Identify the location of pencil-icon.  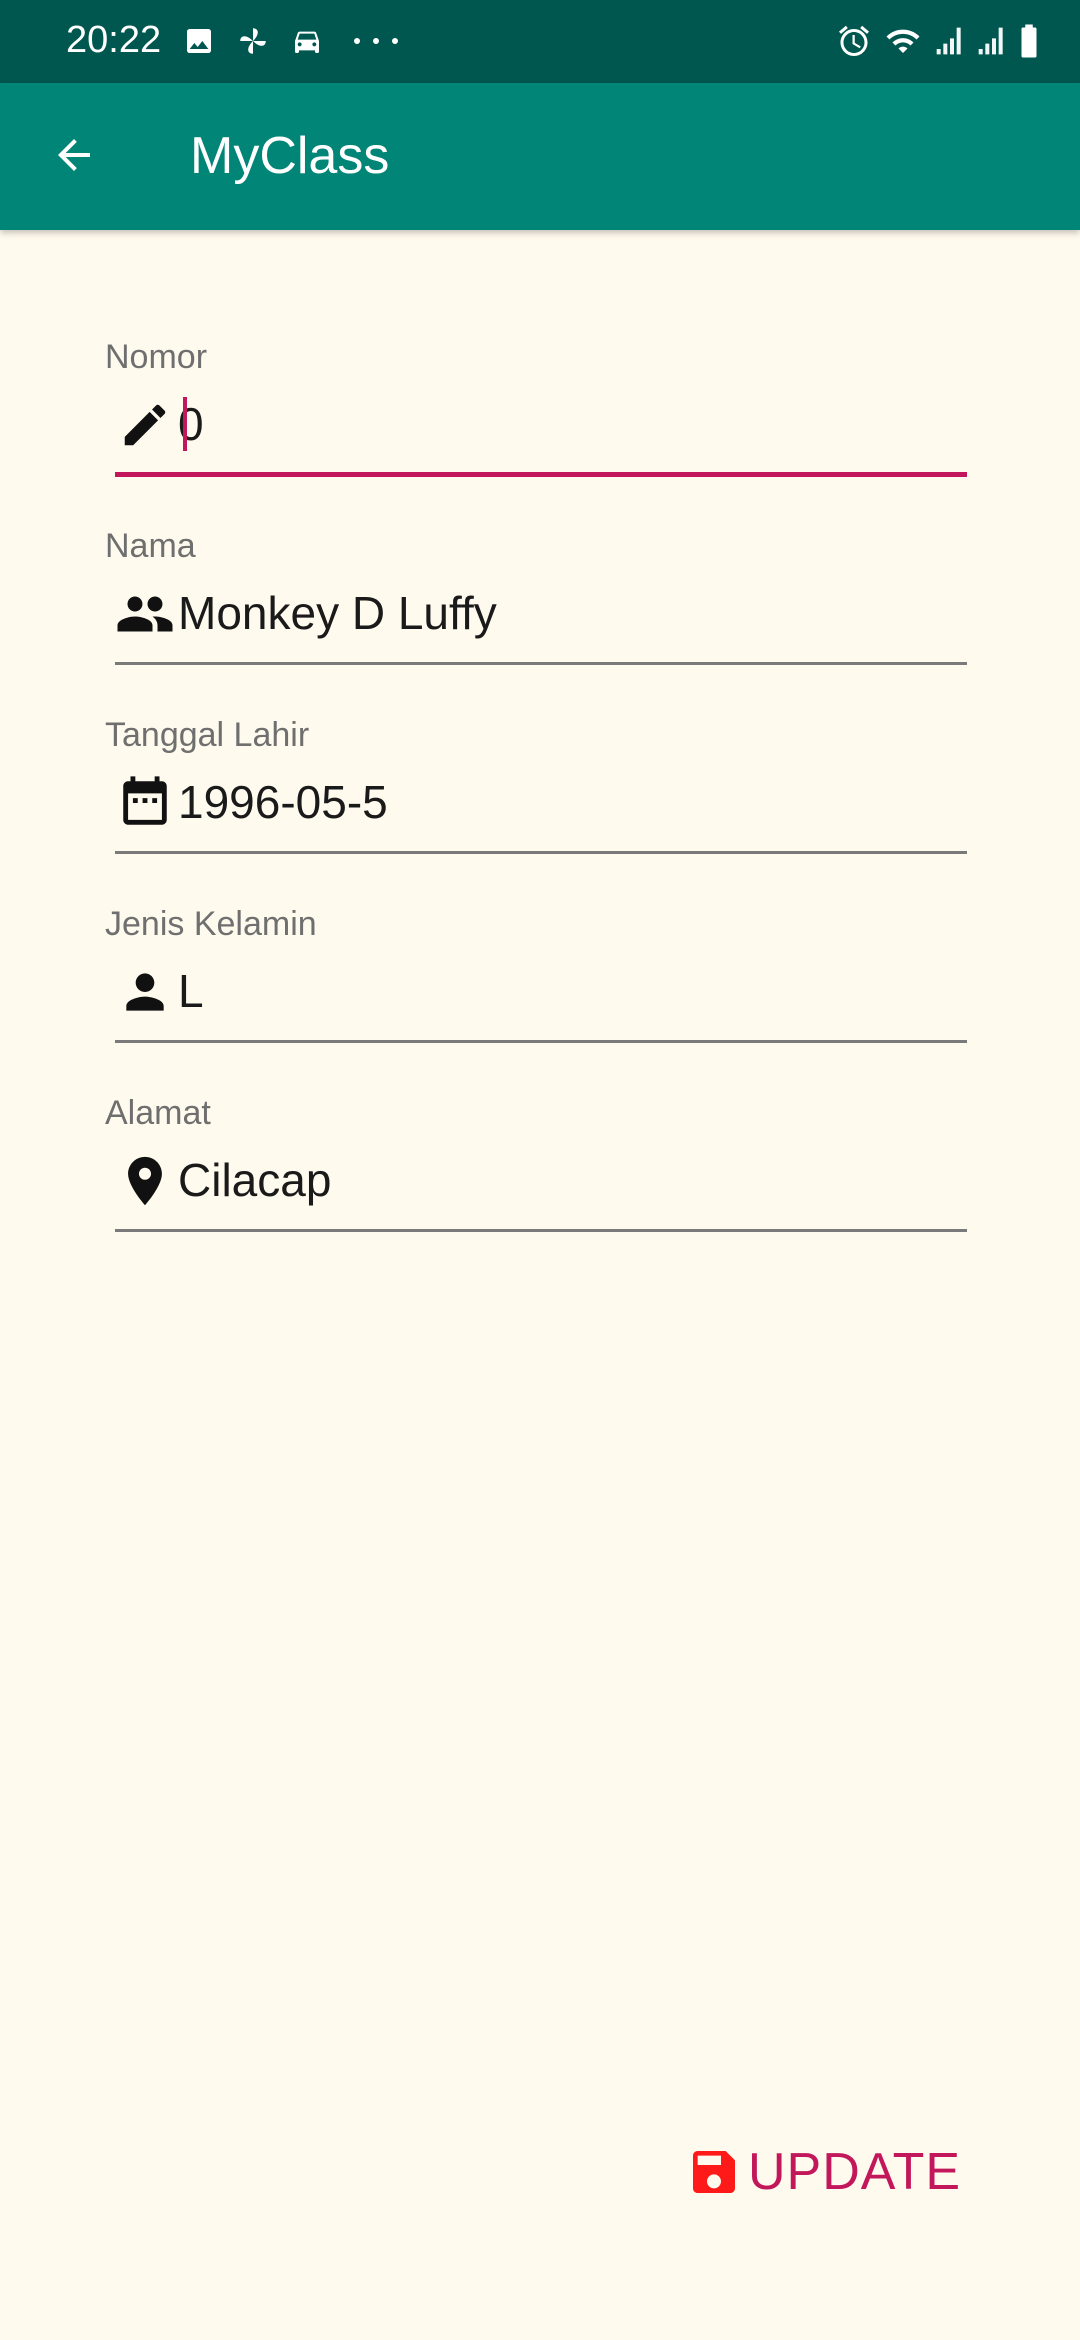
(145, 425).